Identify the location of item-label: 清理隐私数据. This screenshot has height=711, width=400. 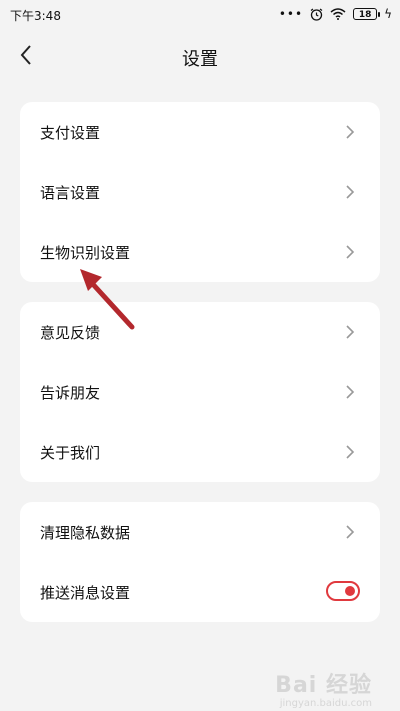
(85, 533).